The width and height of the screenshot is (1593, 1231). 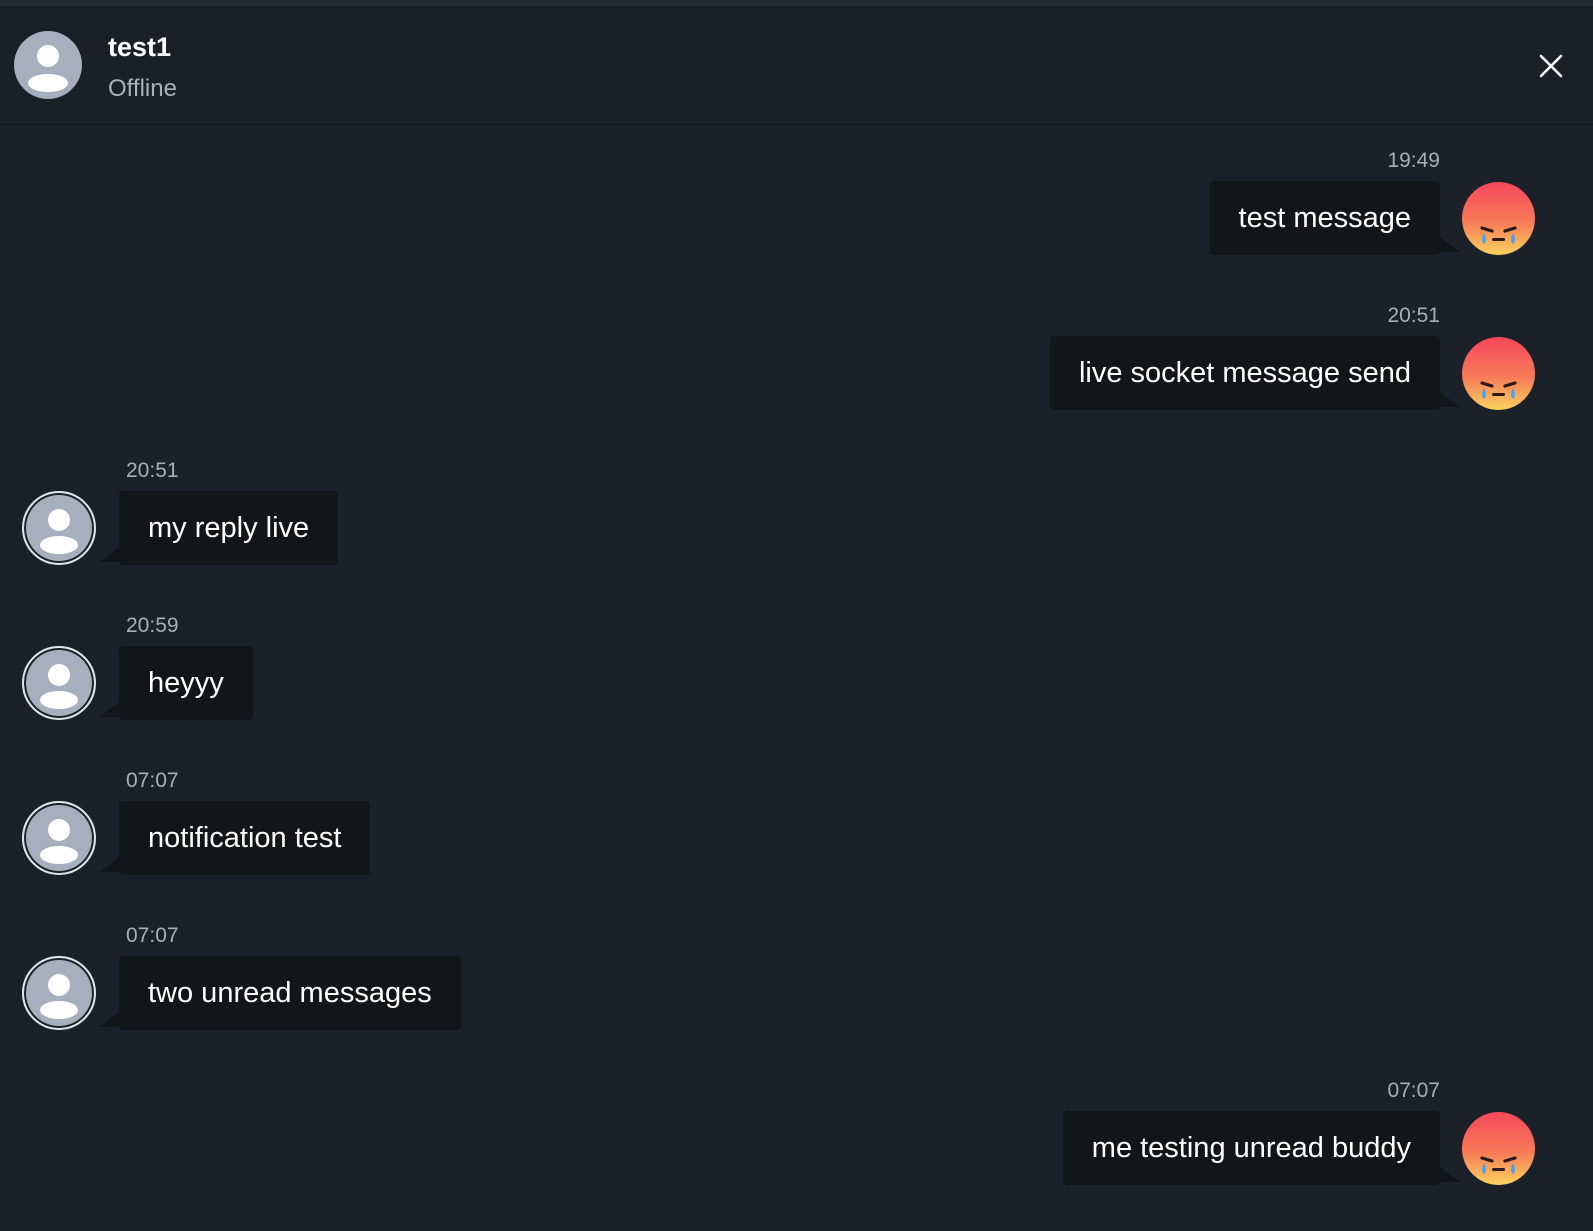 I want to click on message-time: 20:59, so click(x=152, y=625).